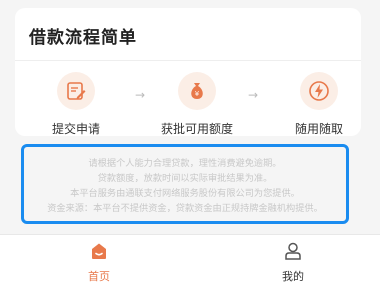 Image resolution: width=380 pixels, height=289 pixels. I want to click on lightning-icon, so click(319, 91).